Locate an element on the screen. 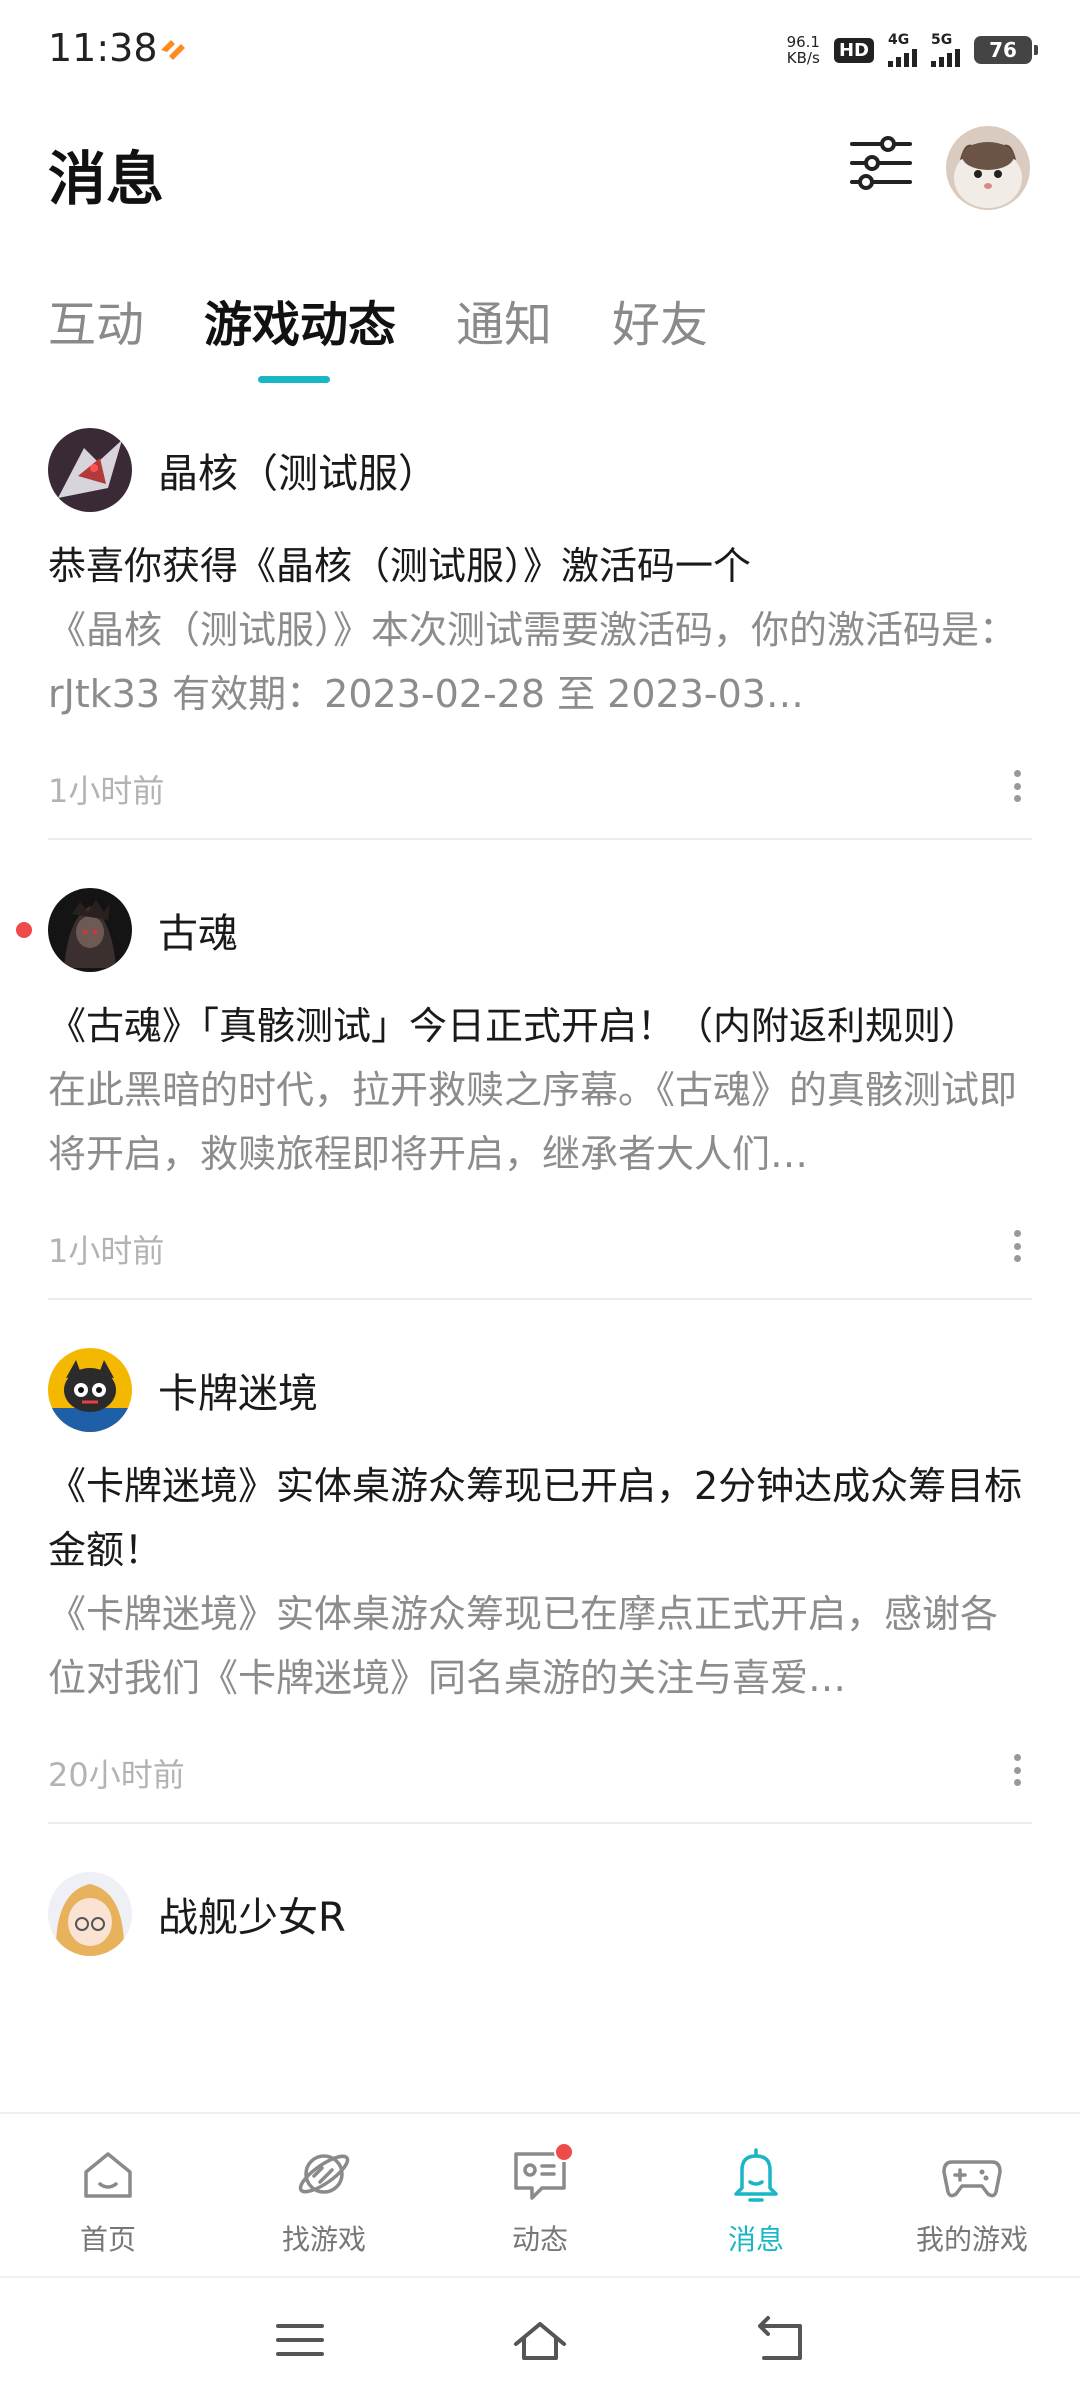 The width and height of the screenshot is (1080, 2400). nav-feed: 动态 is located at coordinates (540, 2194).